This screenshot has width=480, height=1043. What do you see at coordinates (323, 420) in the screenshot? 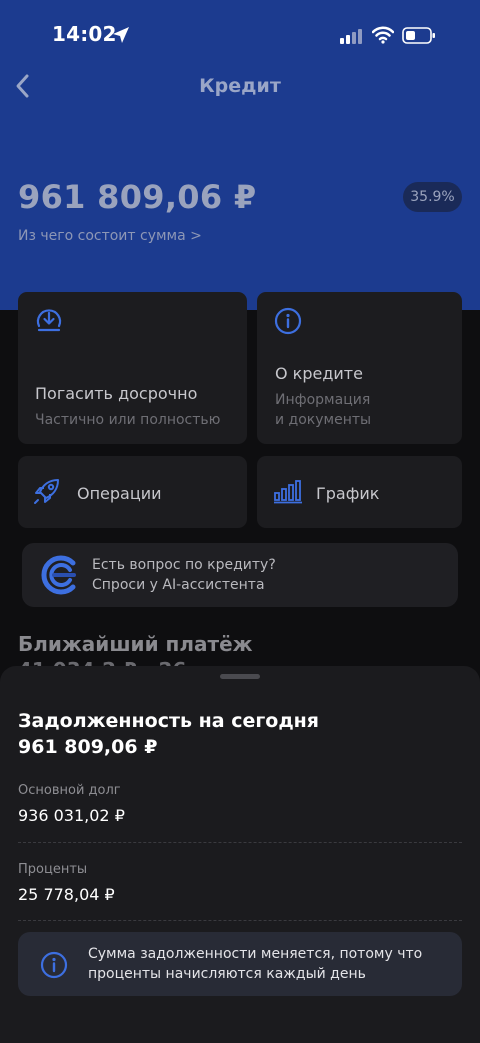
I see `about-loan-subtitle-2: и документы` at bounding box center [323, 420].